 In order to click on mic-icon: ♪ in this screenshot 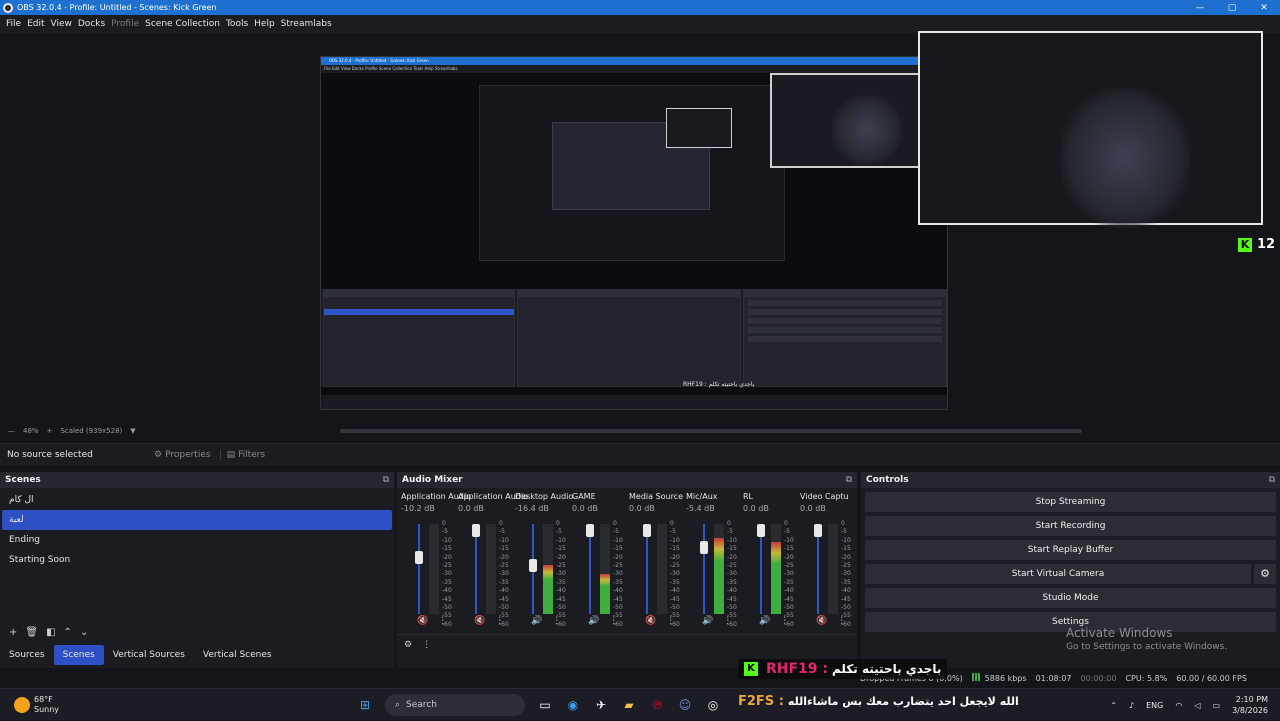, I will do `click(1131, 705)`.